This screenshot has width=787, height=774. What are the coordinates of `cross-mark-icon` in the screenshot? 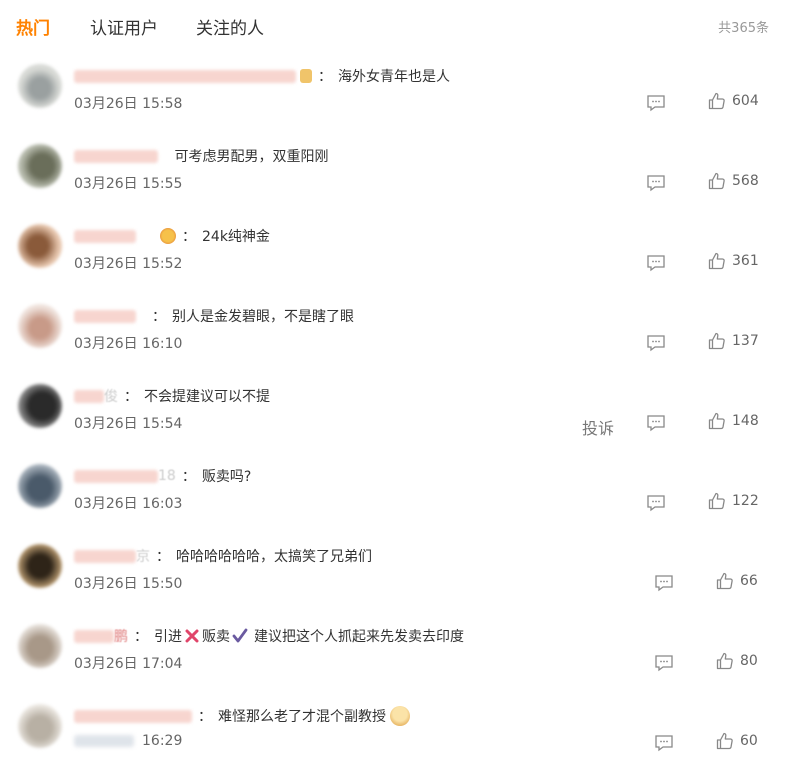 It's located at (192, 636).